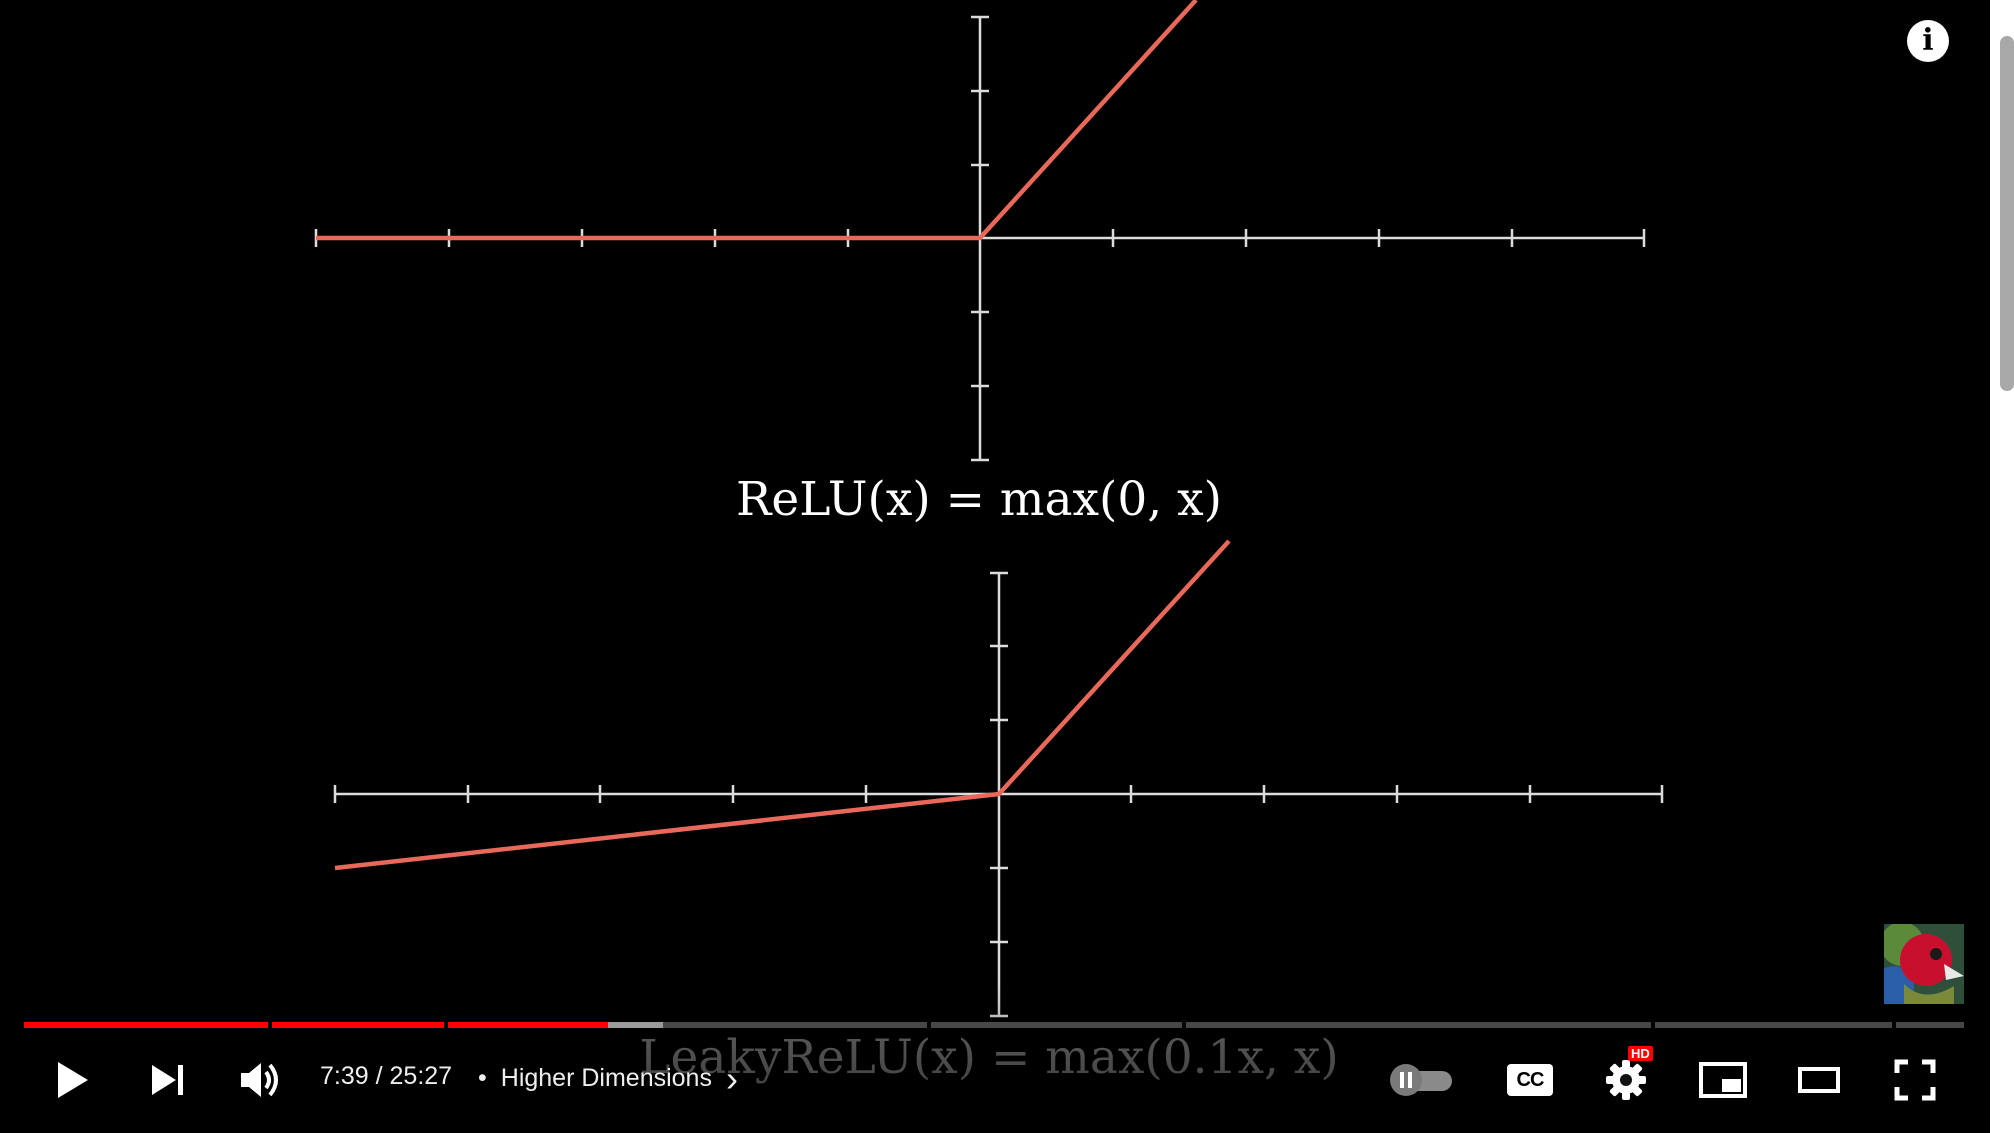 The height and width of the screenshot is (1133, 2014). I want to click on fullscreen-button, so click(1915, 1080).